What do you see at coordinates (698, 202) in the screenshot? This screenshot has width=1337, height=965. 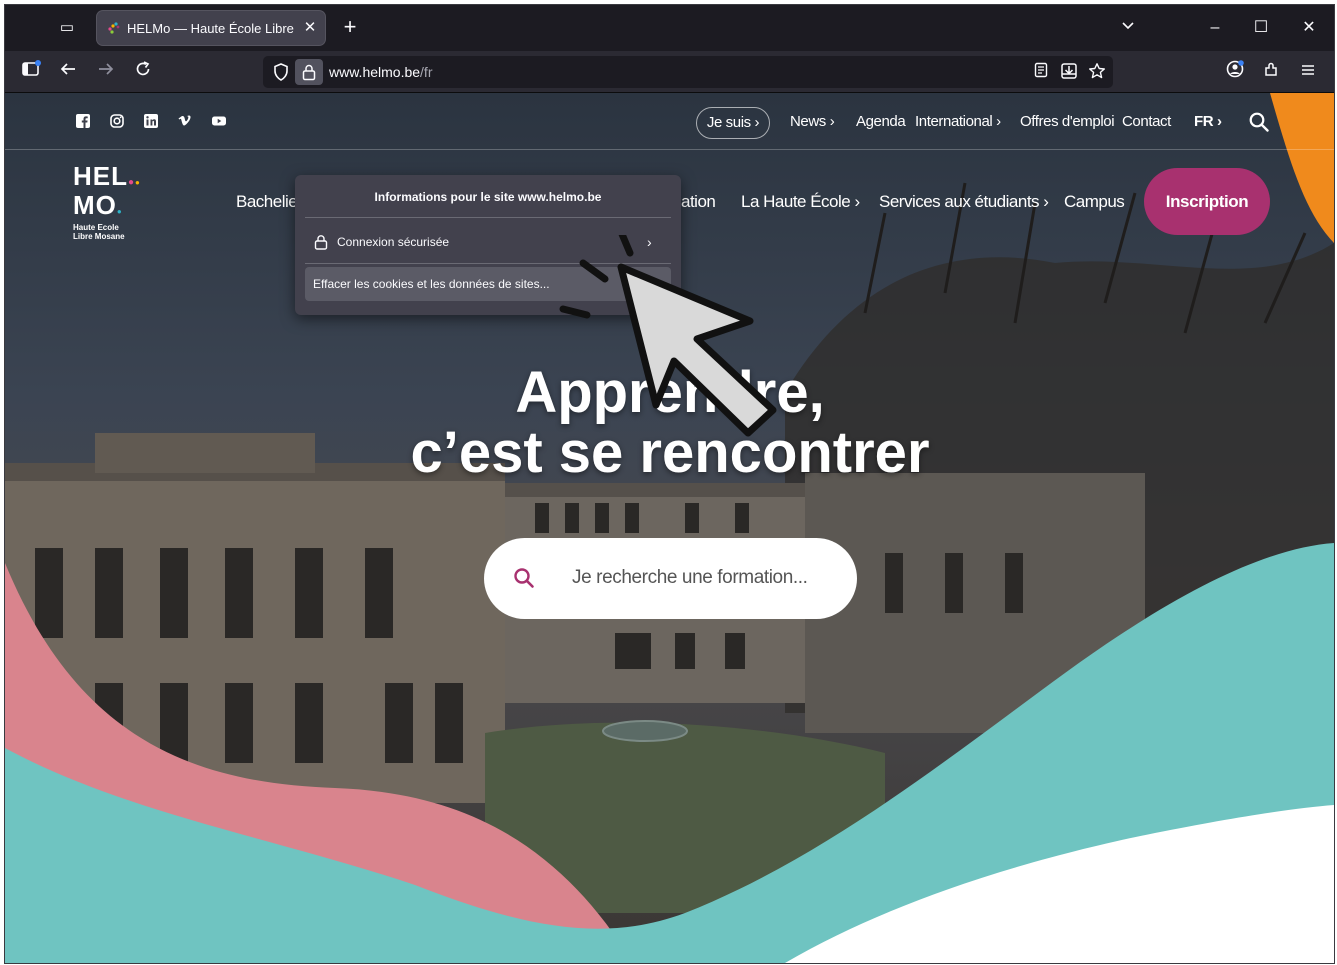 I see `main-nav-formation: ation` at bounding box center [698, 202].